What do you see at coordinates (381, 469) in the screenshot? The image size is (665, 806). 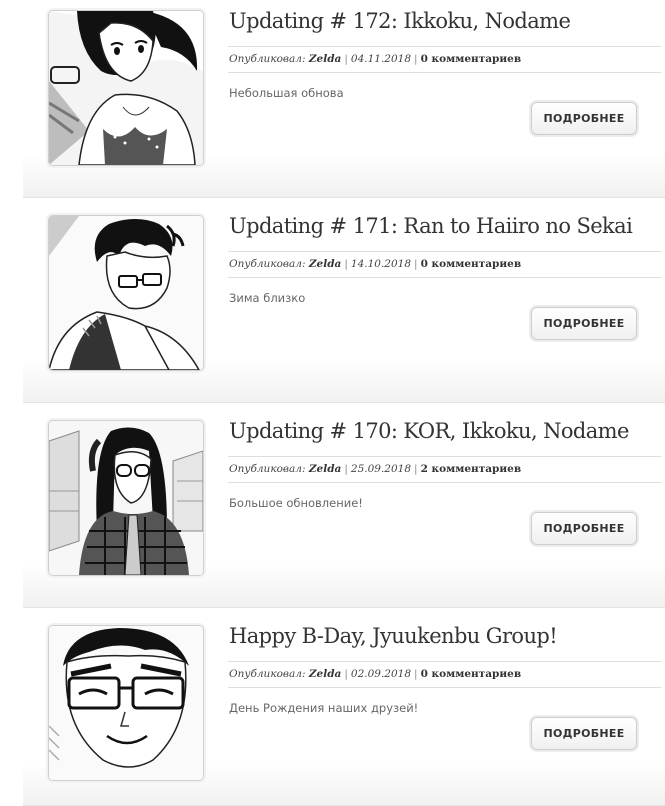 I see `post-date: 25.09.2018` at bounding box center [381, 469].